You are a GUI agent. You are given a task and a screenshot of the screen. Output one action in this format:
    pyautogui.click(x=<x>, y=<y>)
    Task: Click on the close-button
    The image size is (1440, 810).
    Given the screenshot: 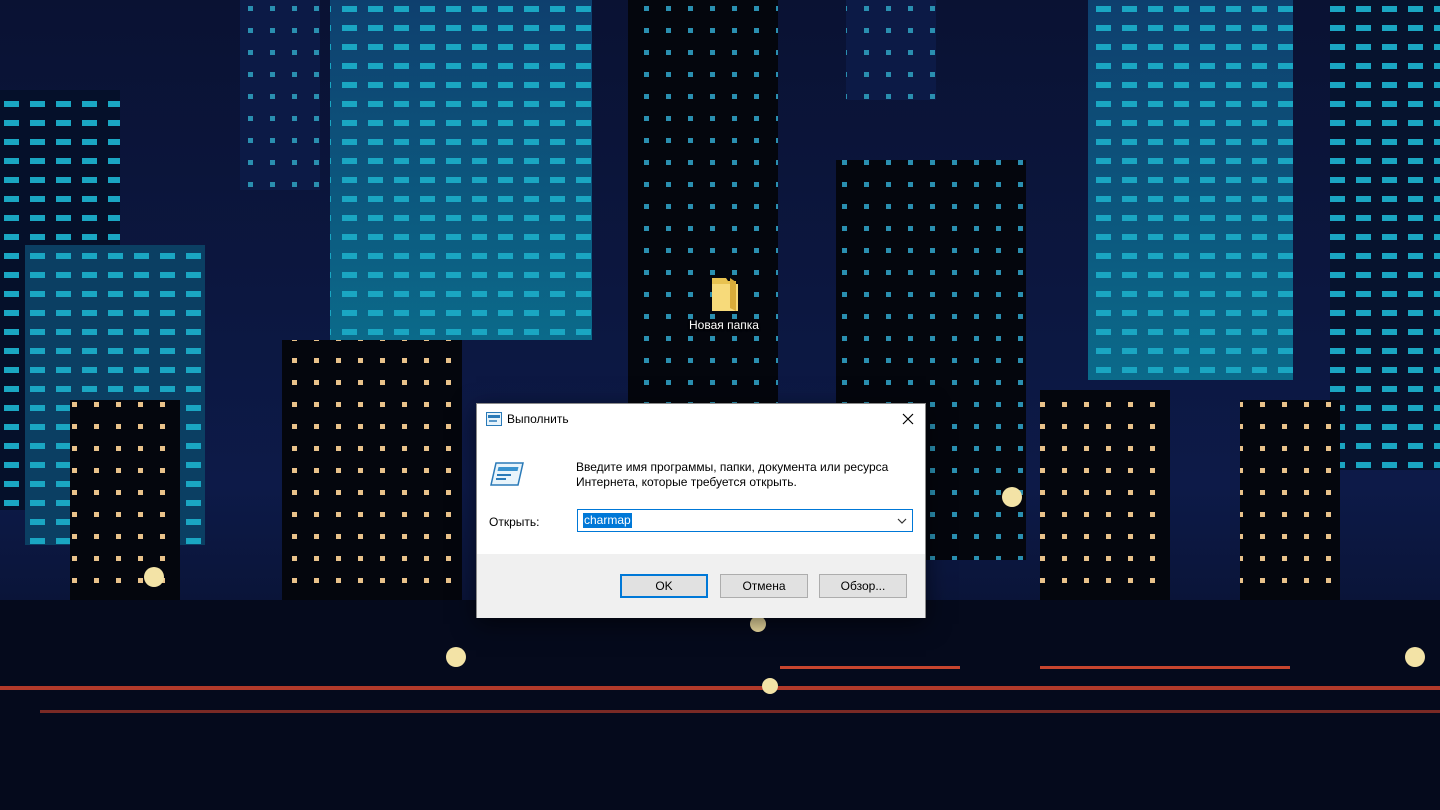 What is the action you would take?
    pyautogui.click(x=908, y=419)
    